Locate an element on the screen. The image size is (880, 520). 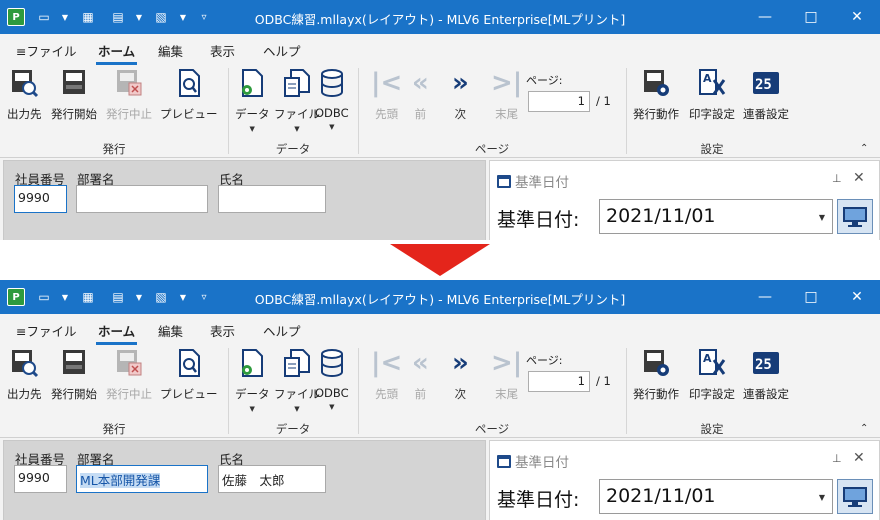
printer-search-icon is located at coordinates (24, 83).